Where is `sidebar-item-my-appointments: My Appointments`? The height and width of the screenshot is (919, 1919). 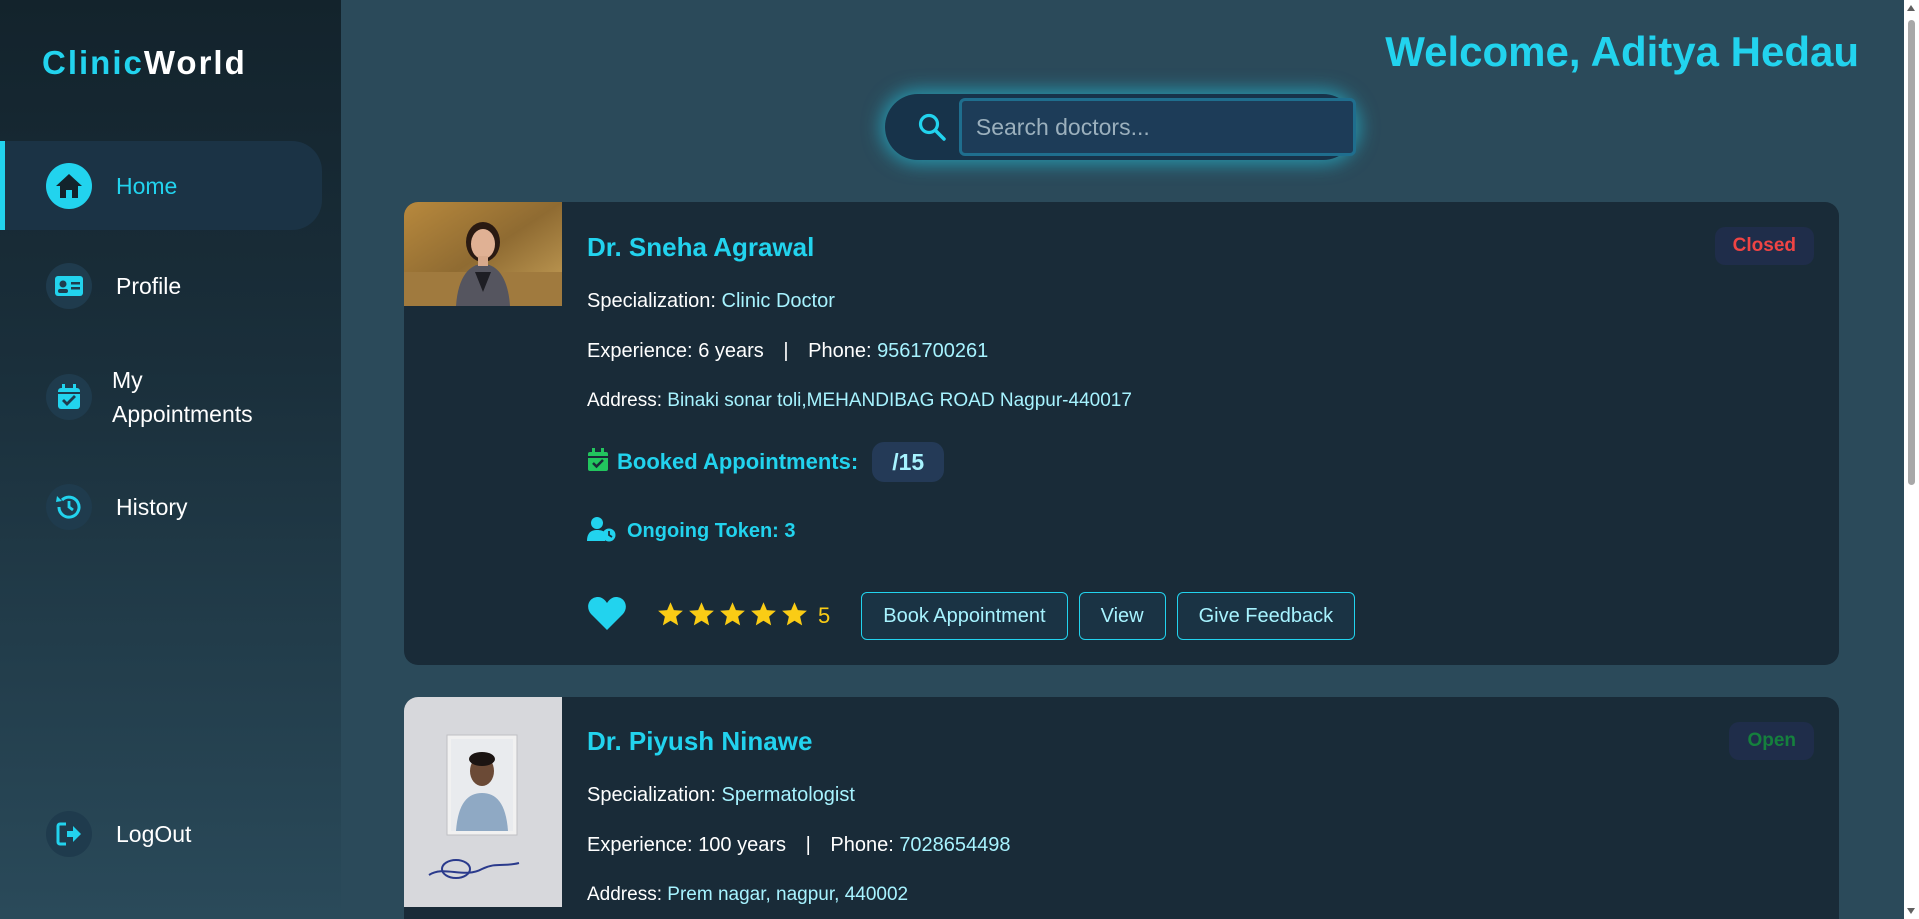 sidebar-item-my-appointments: My Appointments is located at coordinates (161, 397).